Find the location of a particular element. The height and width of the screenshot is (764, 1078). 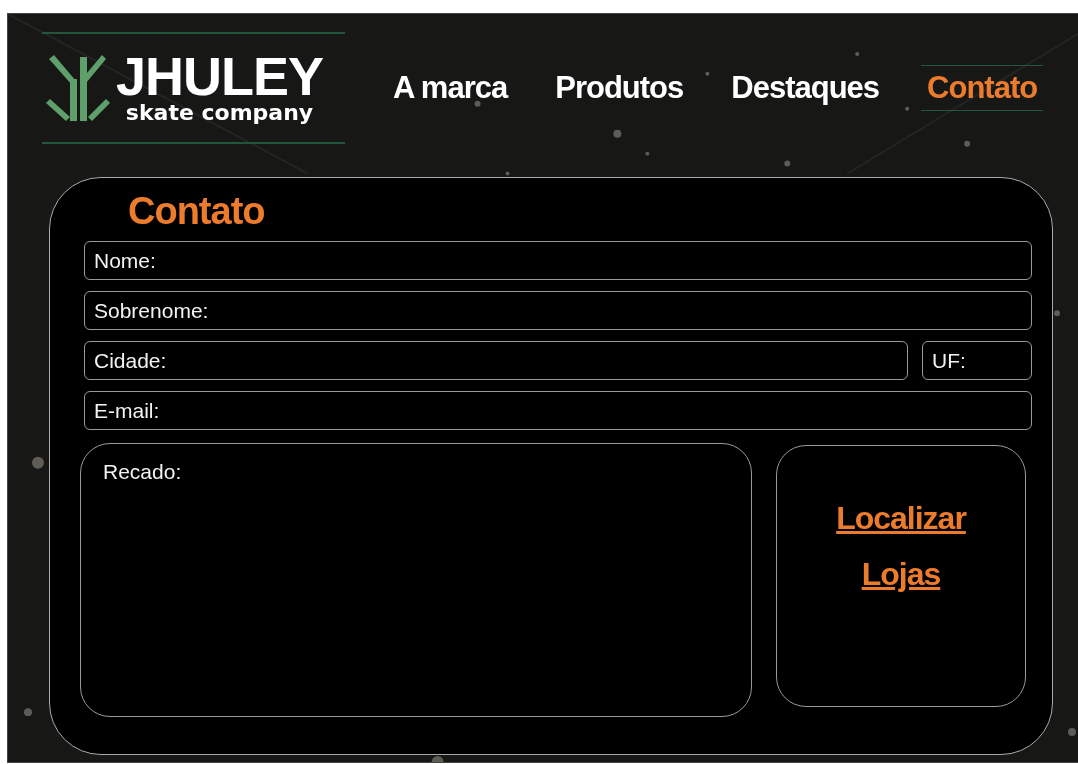

nav-link: Destaques is located at coordinates (805, 88).